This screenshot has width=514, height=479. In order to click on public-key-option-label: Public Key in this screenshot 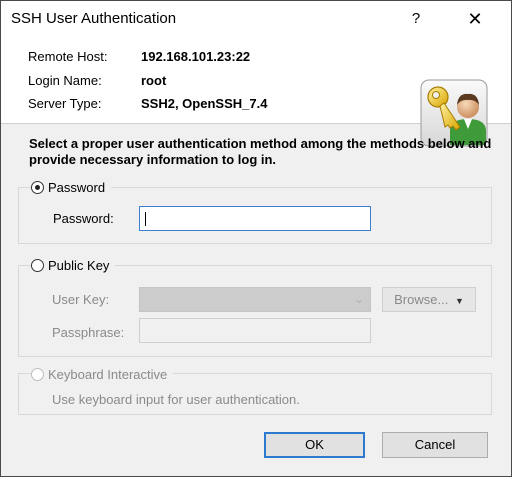, I will do `click(79, 265)`.